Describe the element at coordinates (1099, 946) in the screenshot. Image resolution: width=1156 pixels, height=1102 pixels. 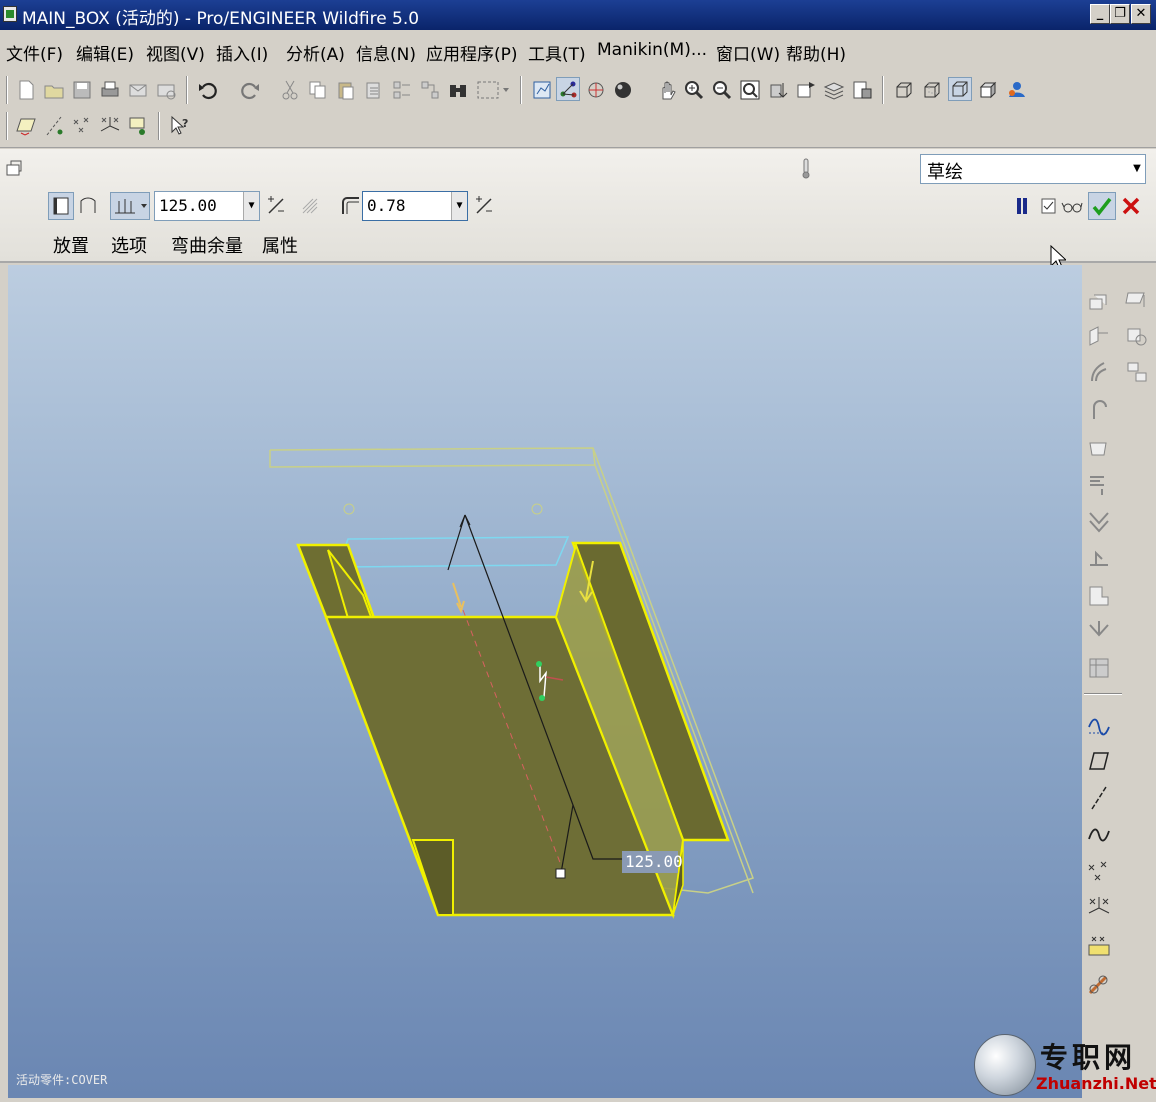
I see `sketch-analysis-icon` at that location.